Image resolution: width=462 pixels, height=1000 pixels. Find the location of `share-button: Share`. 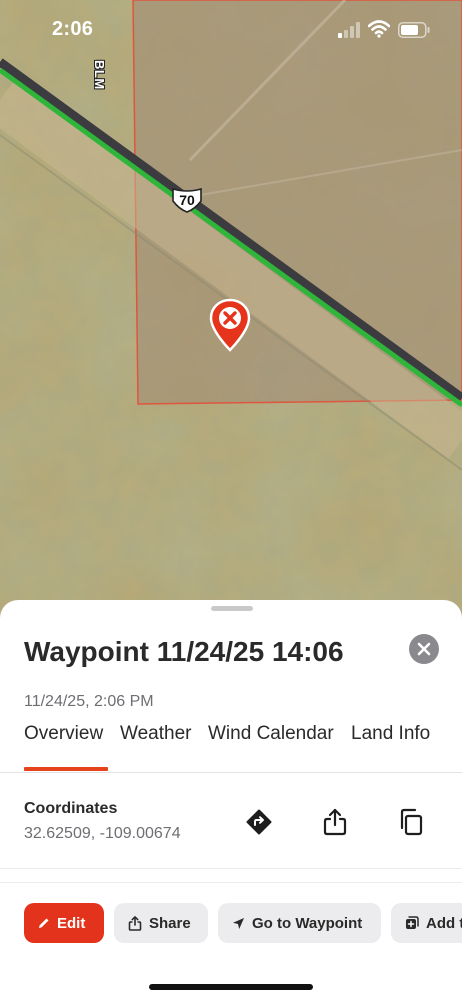

share-button: Share is located at coordinates (161, 923).